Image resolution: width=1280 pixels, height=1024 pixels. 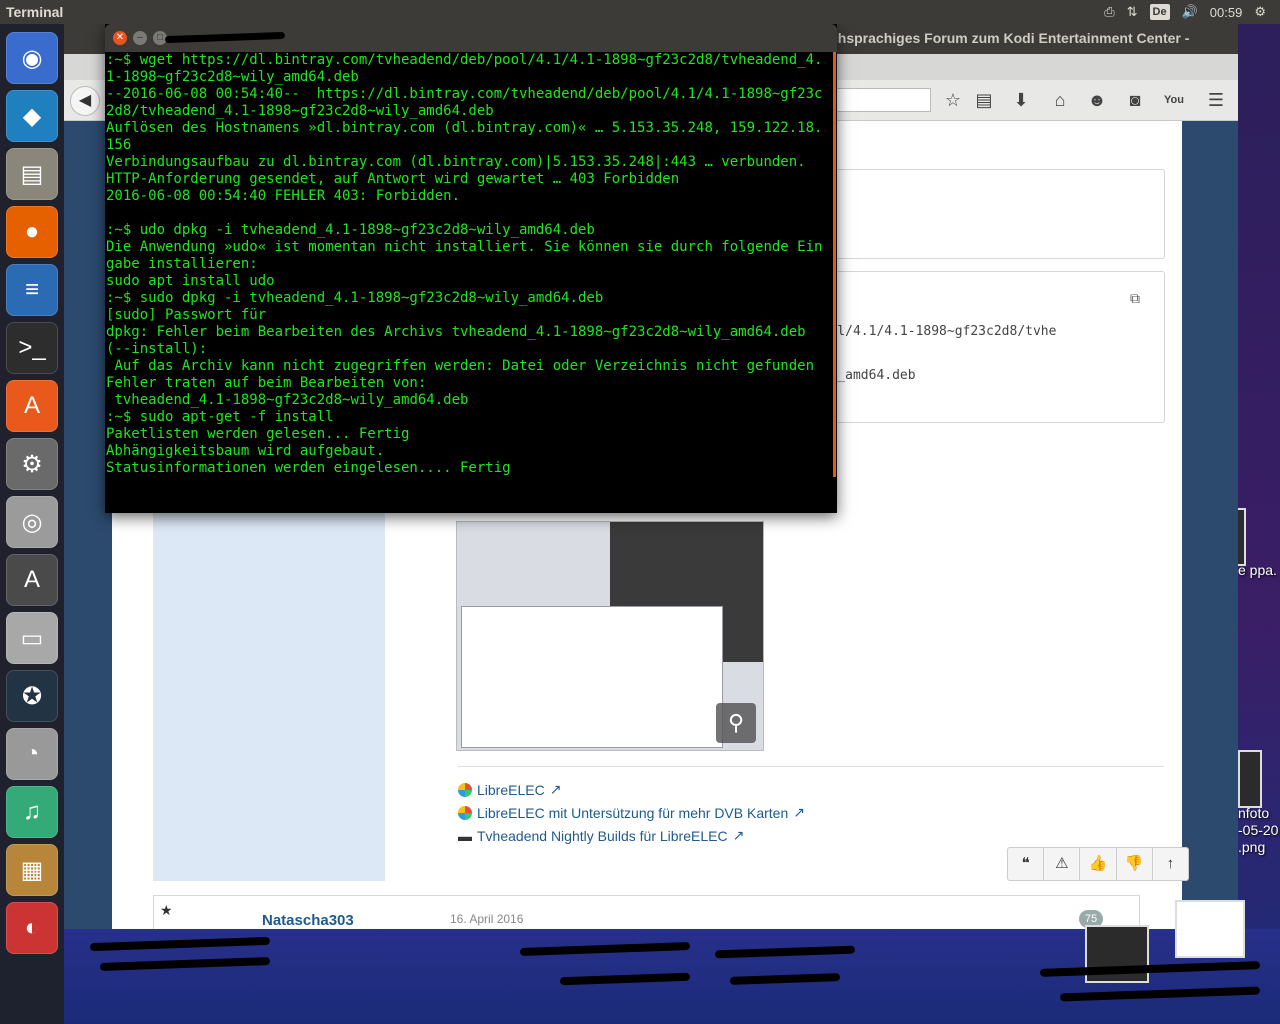 I want to click on link-libreelec: LibreELEC ↗, so click(x=509, y=789).